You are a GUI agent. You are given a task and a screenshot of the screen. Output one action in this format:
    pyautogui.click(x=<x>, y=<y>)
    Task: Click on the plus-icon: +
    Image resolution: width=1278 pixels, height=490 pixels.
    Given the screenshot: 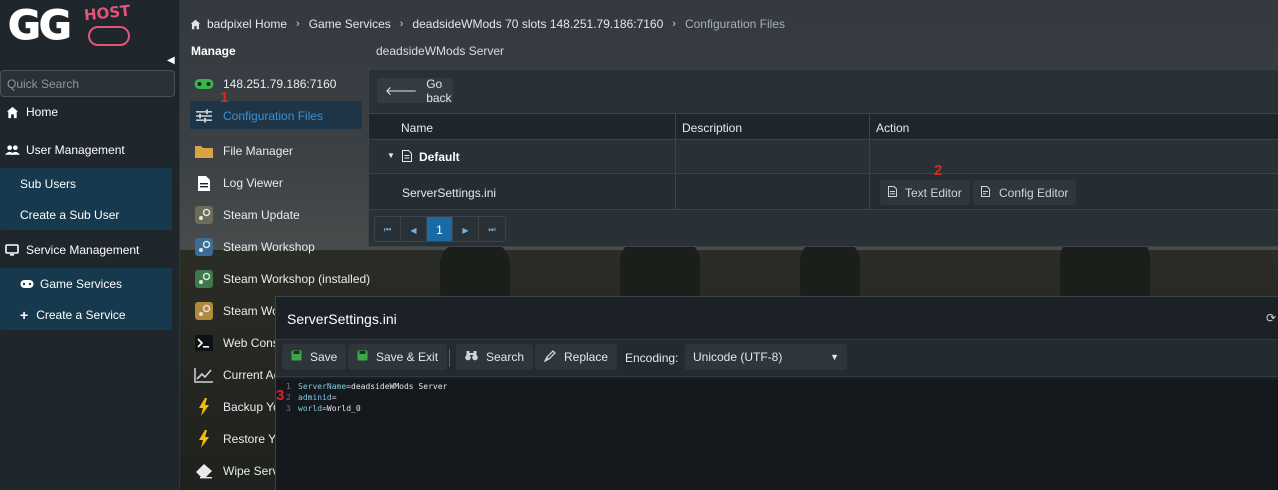 What is the action you would take?
    pyautogui.click(x=24, y=315)
    